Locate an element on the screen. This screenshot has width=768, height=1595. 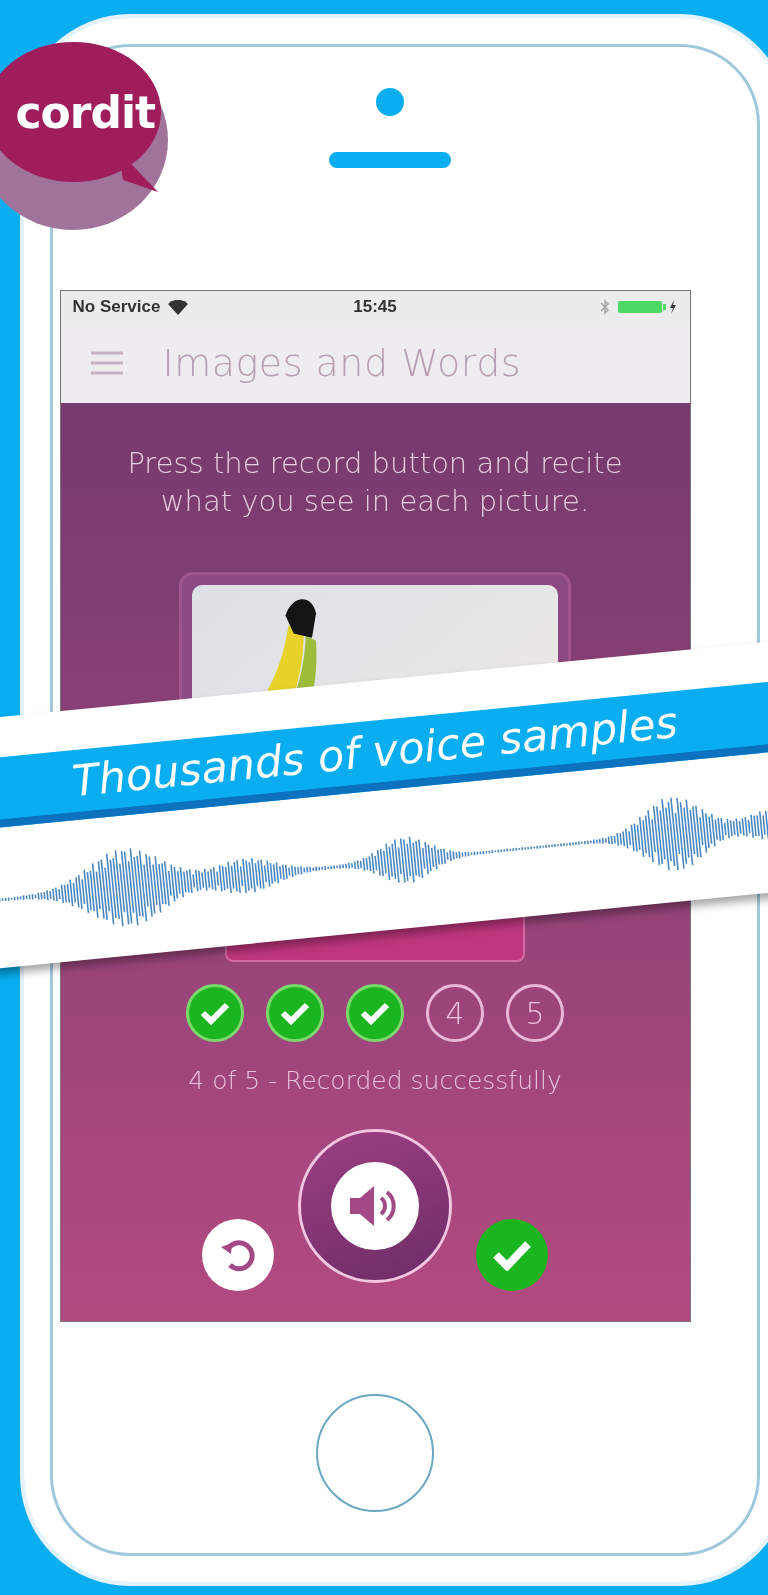
carrier-label: No Service is located at coordinates (116, 307).